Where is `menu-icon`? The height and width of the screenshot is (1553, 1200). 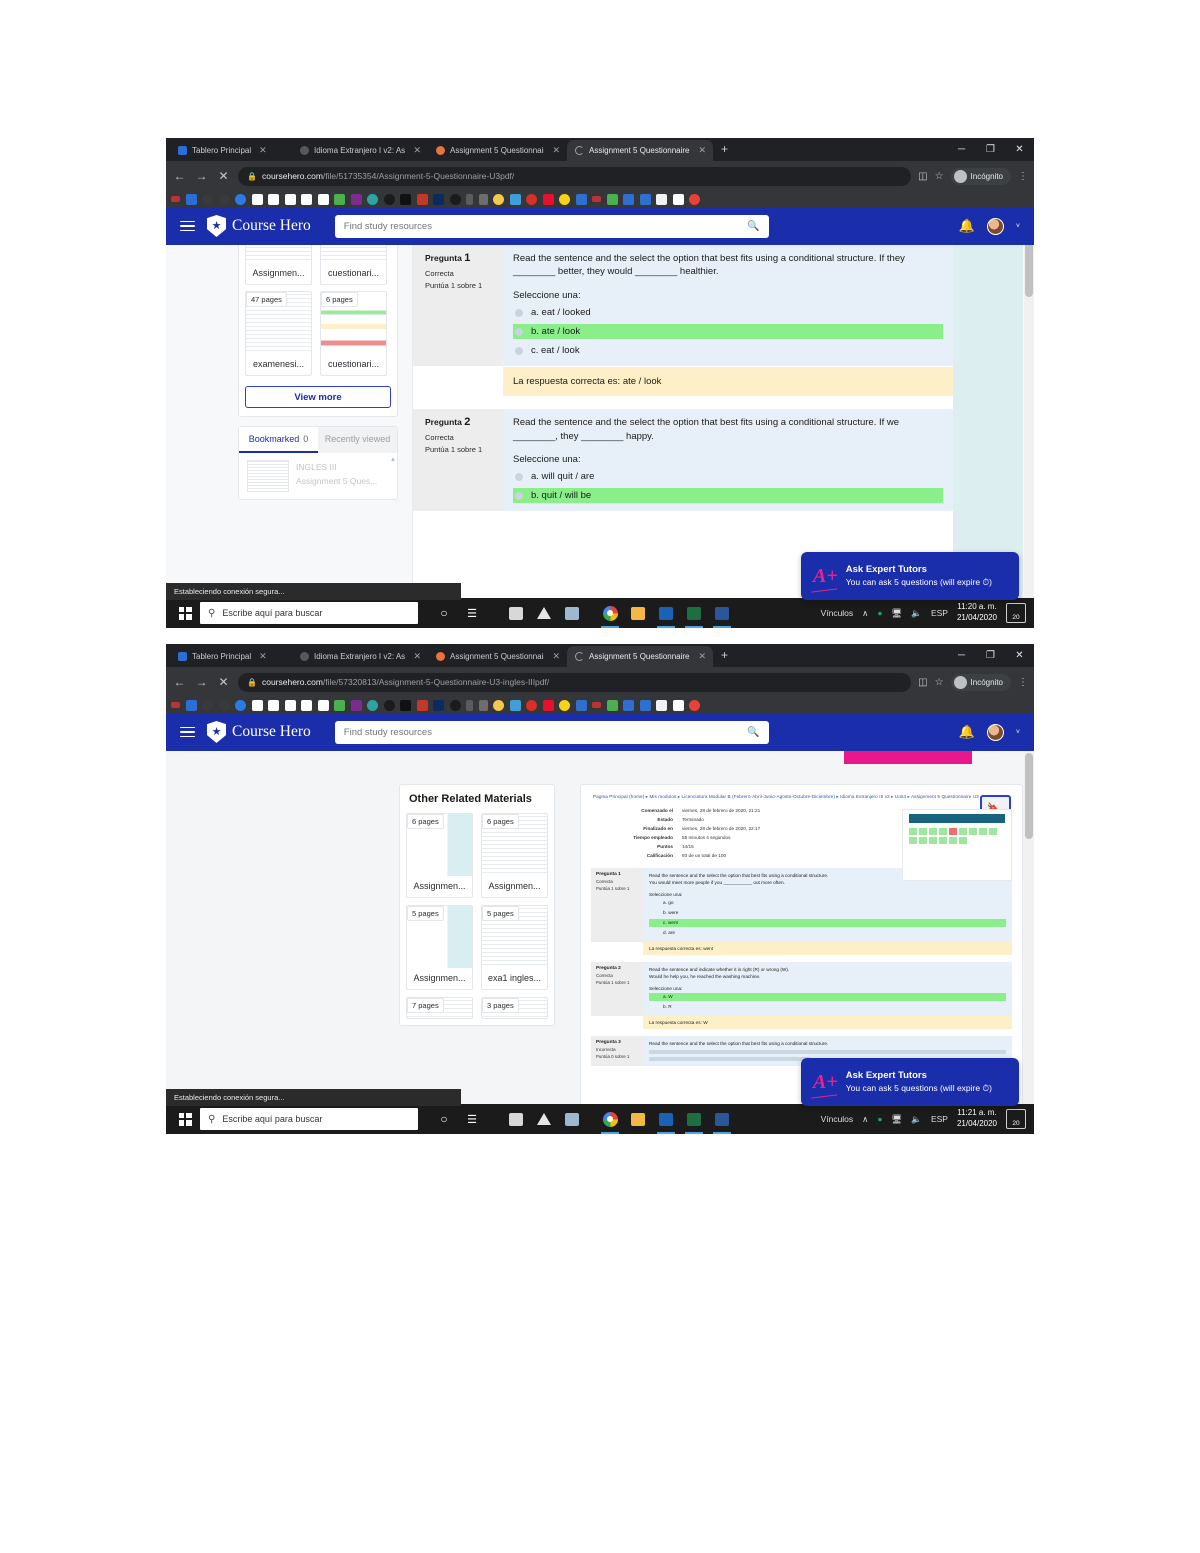
menu-icon is located at coordinates (187, 732).